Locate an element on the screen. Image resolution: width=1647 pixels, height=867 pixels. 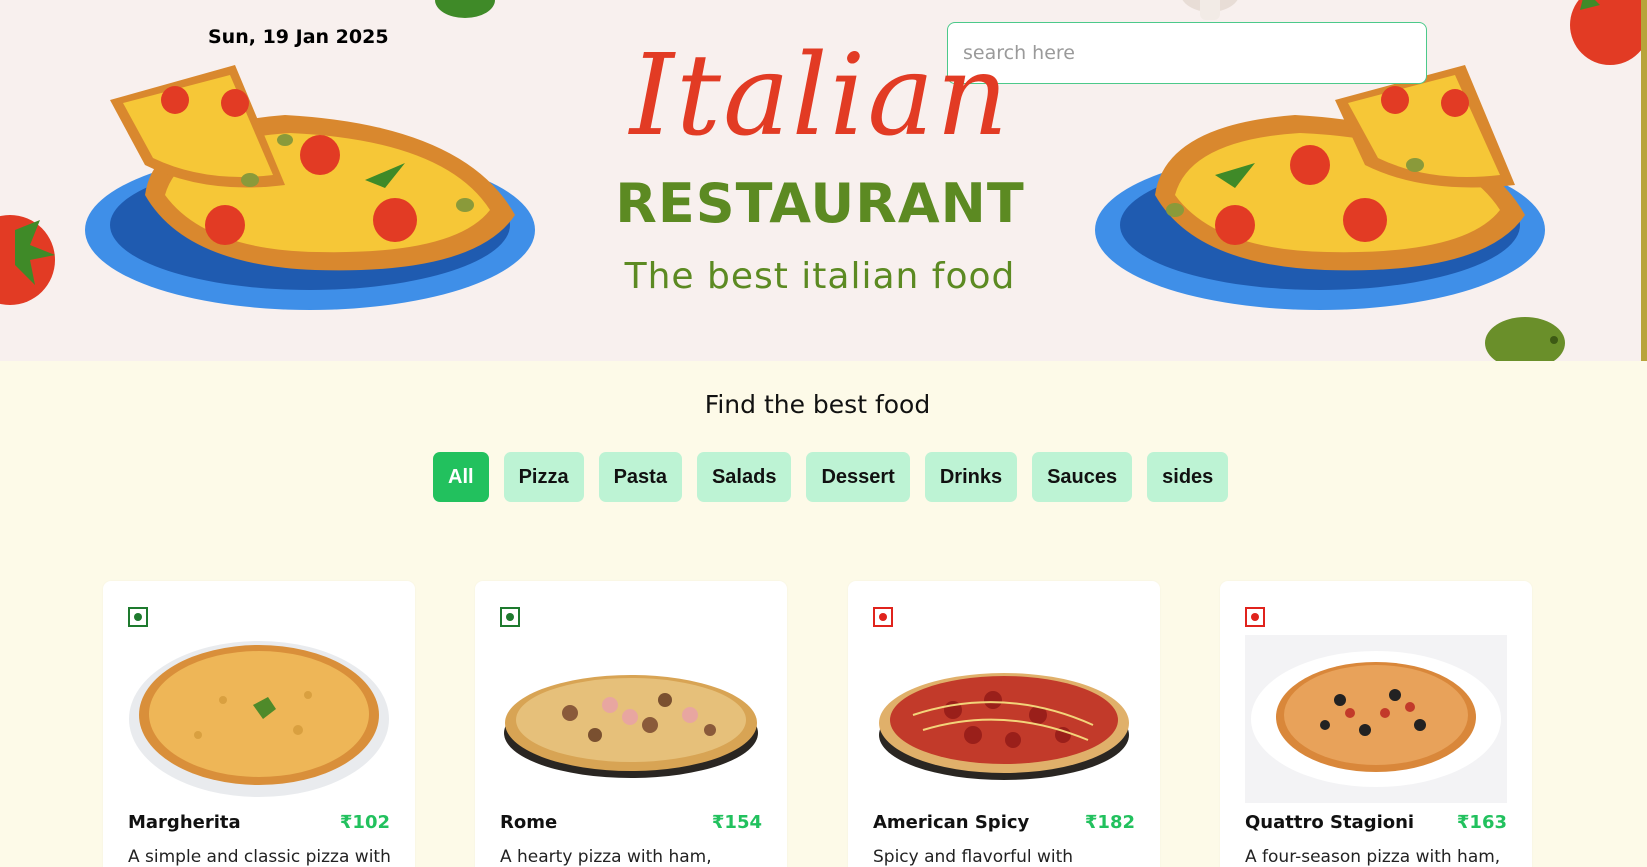
brand-script-logo: Italian is located at coordinates (820, 96).